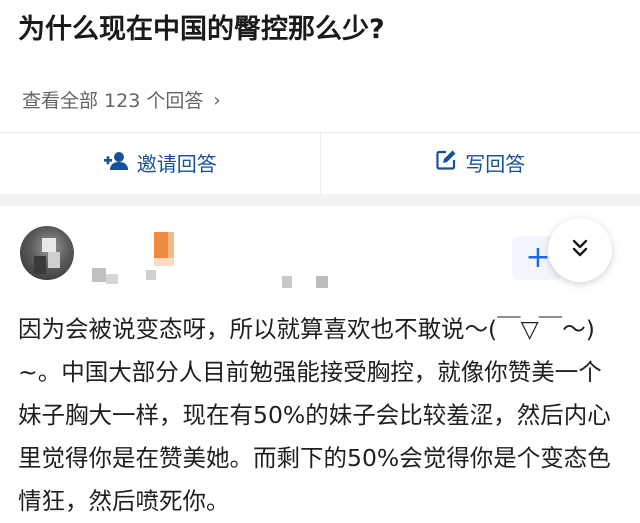 The height and width of the screenshot is (523, 640). Describe the element at coordinates (320, 200) in the screenshot. I see `section-gap` at that location.